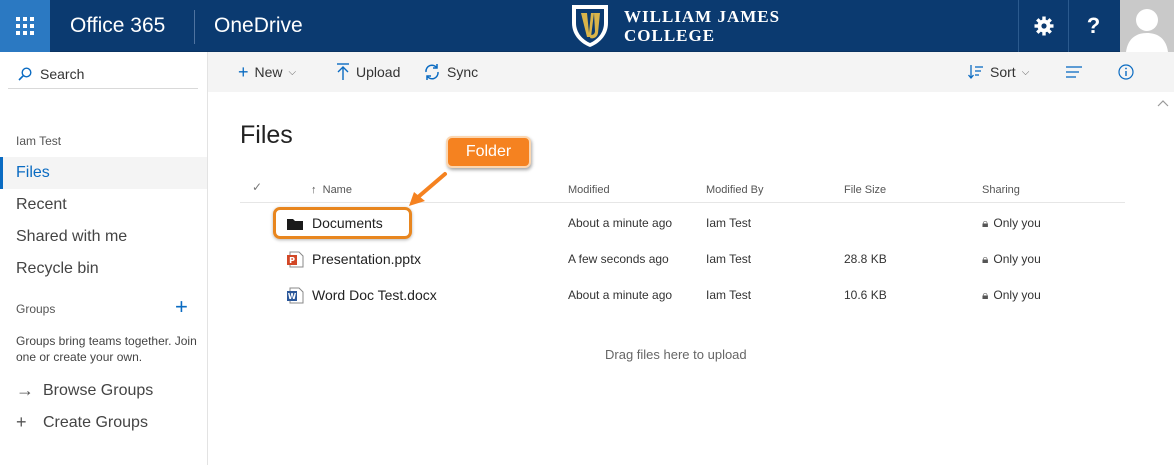 This screenshot has height=465, width=1174. I want to click on settings-button, so click(1043, 26).